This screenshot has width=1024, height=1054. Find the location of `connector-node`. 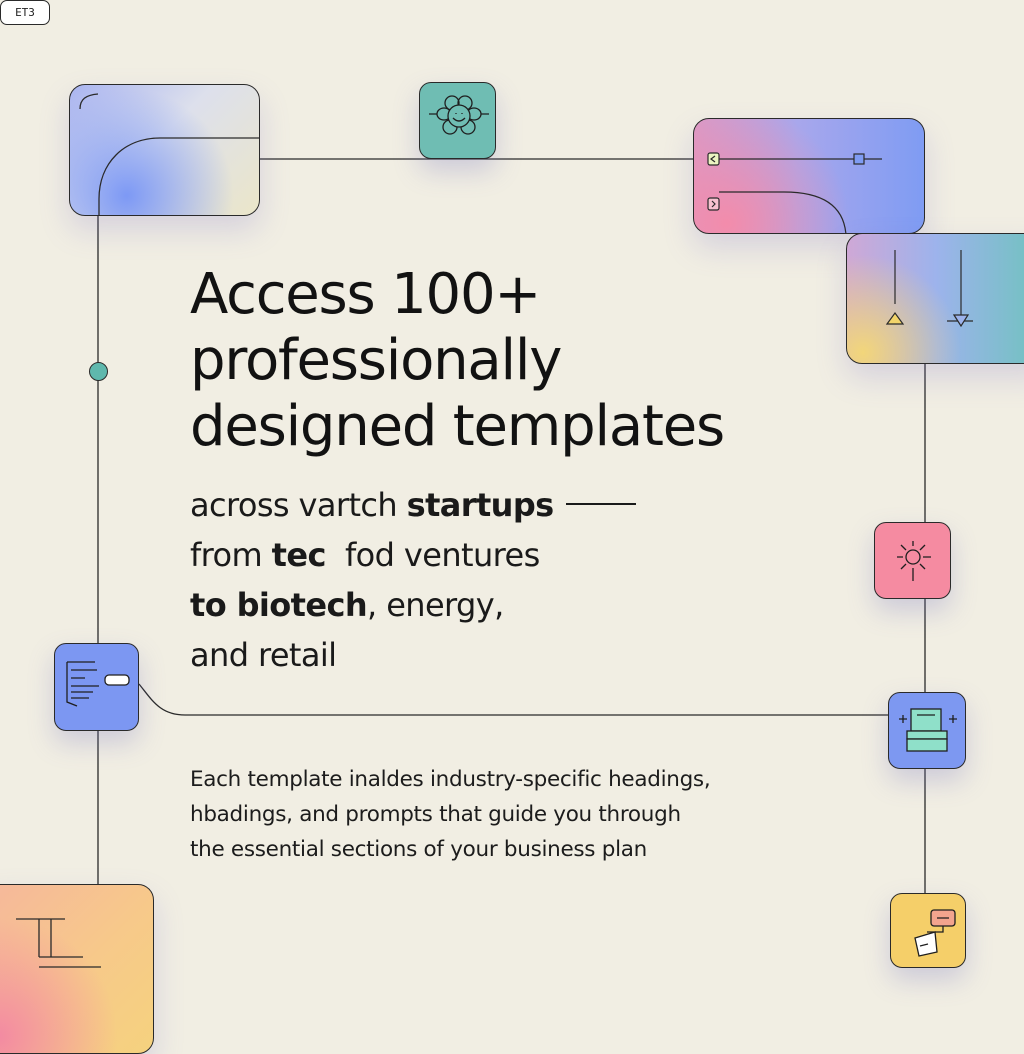

connector-node is located at coordinates (98, 371).